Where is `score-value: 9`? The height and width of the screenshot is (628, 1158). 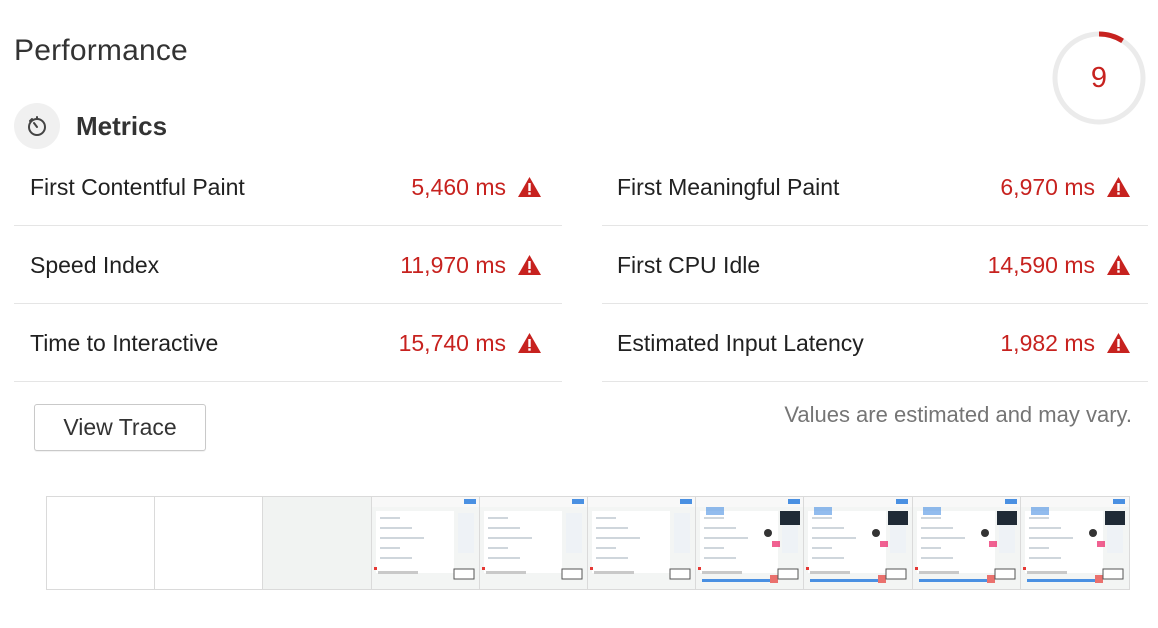
score-value: 9 is located at coordinates (1099, 78).